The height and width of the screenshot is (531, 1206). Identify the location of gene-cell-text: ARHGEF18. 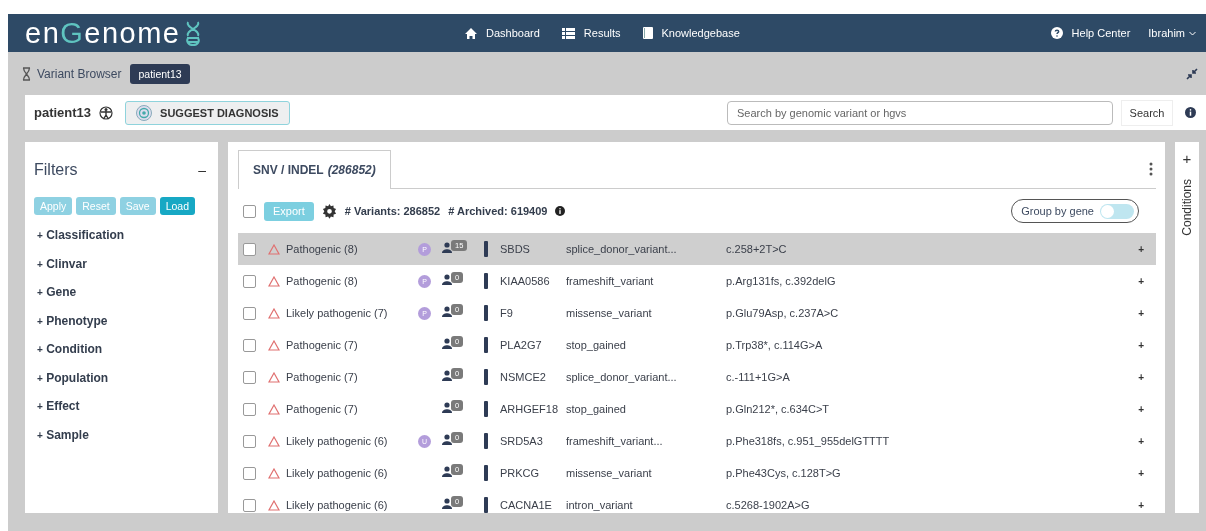
(530, 409).